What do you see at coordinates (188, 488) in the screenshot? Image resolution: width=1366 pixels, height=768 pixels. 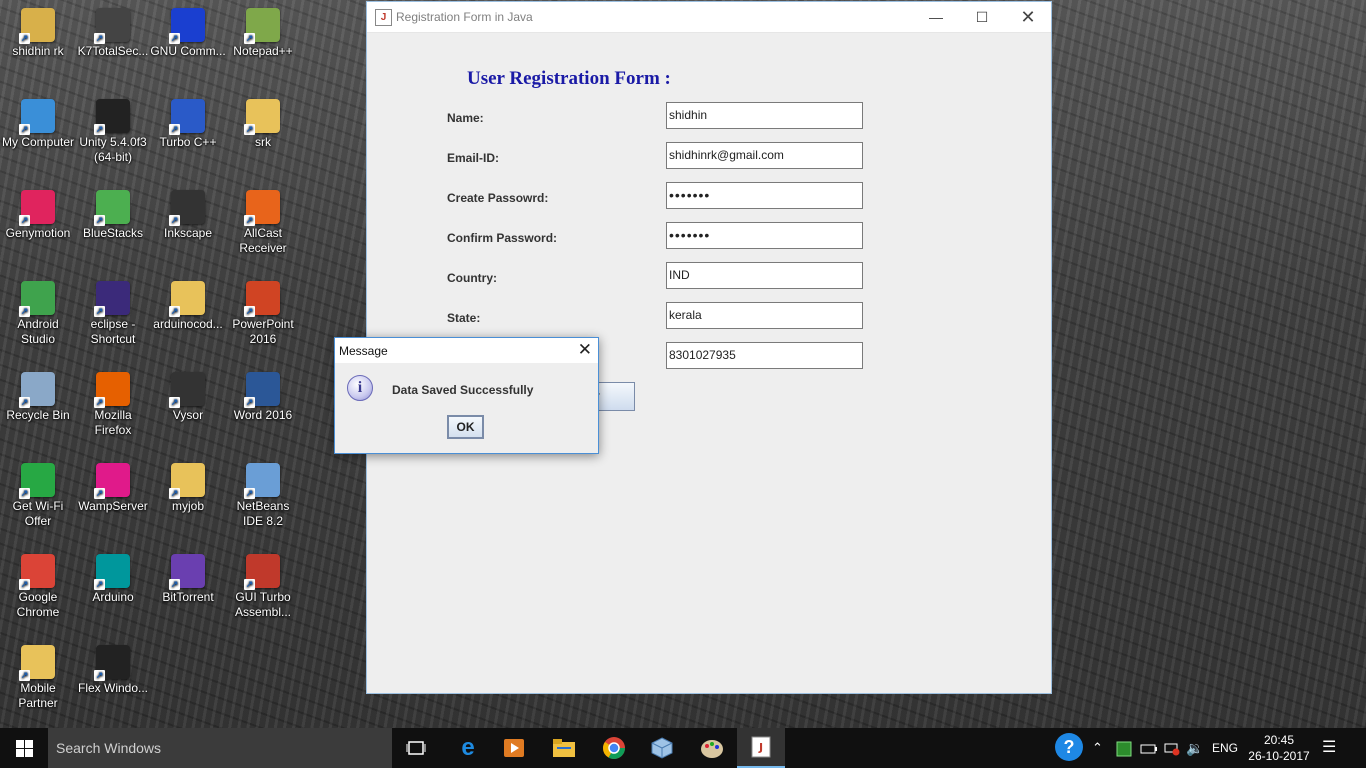 I see `desktop-icon: ↗ myjob` at bounding box center [188, 488].